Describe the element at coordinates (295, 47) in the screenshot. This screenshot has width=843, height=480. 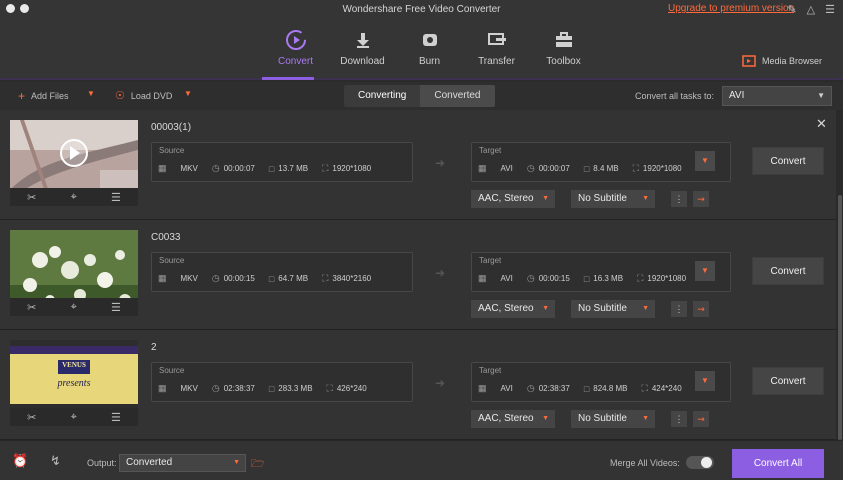
I see `tab-convert: Convert` at that location.